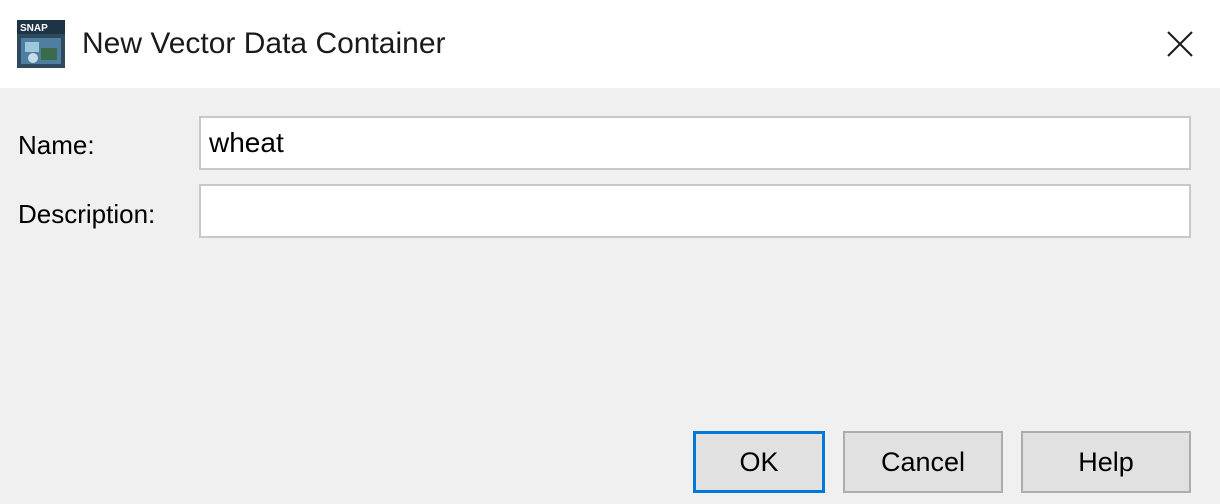  I want to click on ok-button: OK, so click(759, 462).